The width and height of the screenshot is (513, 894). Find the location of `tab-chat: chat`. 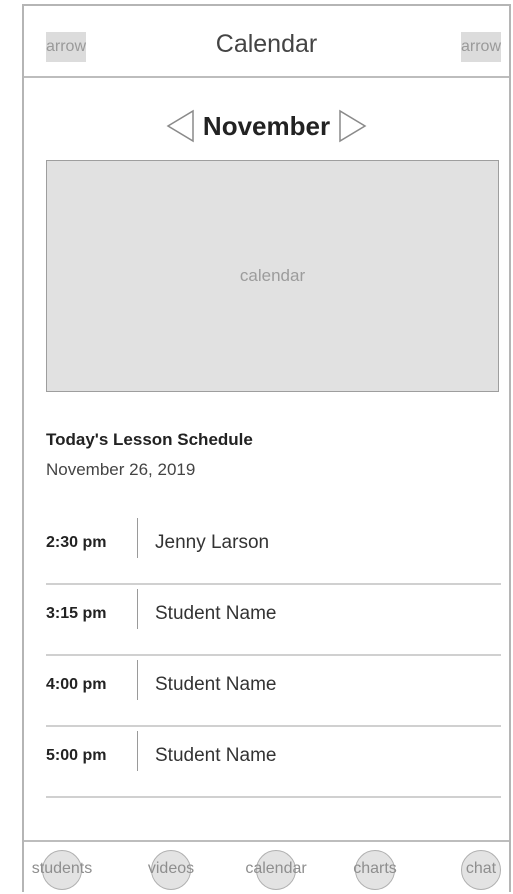

tab-chat: chat is located at coordinates (481, 870).